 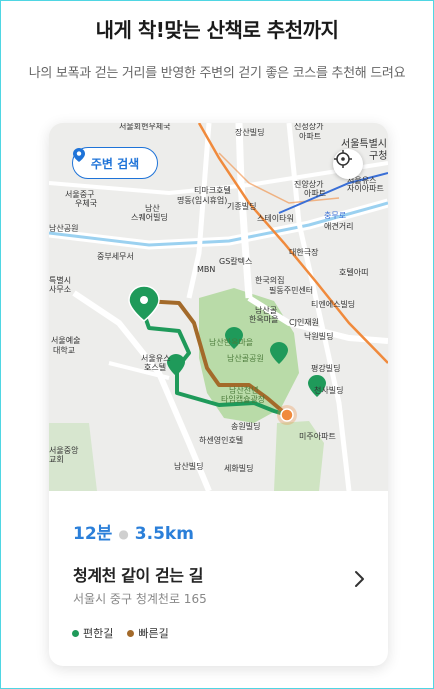 What do you see at coordinates (153, 633) in the screenshot?
I see `legend-label: 빠른길` at bounding box center [153, 633].